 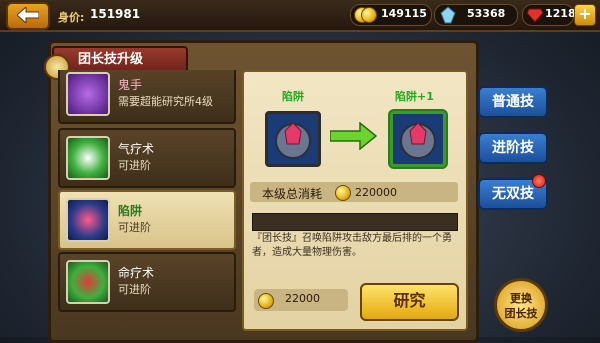 What do you see at coordinates (147, 282) in the screenshot?
I see `skill-item-life-heal: 命疗术 可进阶` at bounding box center [147, 282].